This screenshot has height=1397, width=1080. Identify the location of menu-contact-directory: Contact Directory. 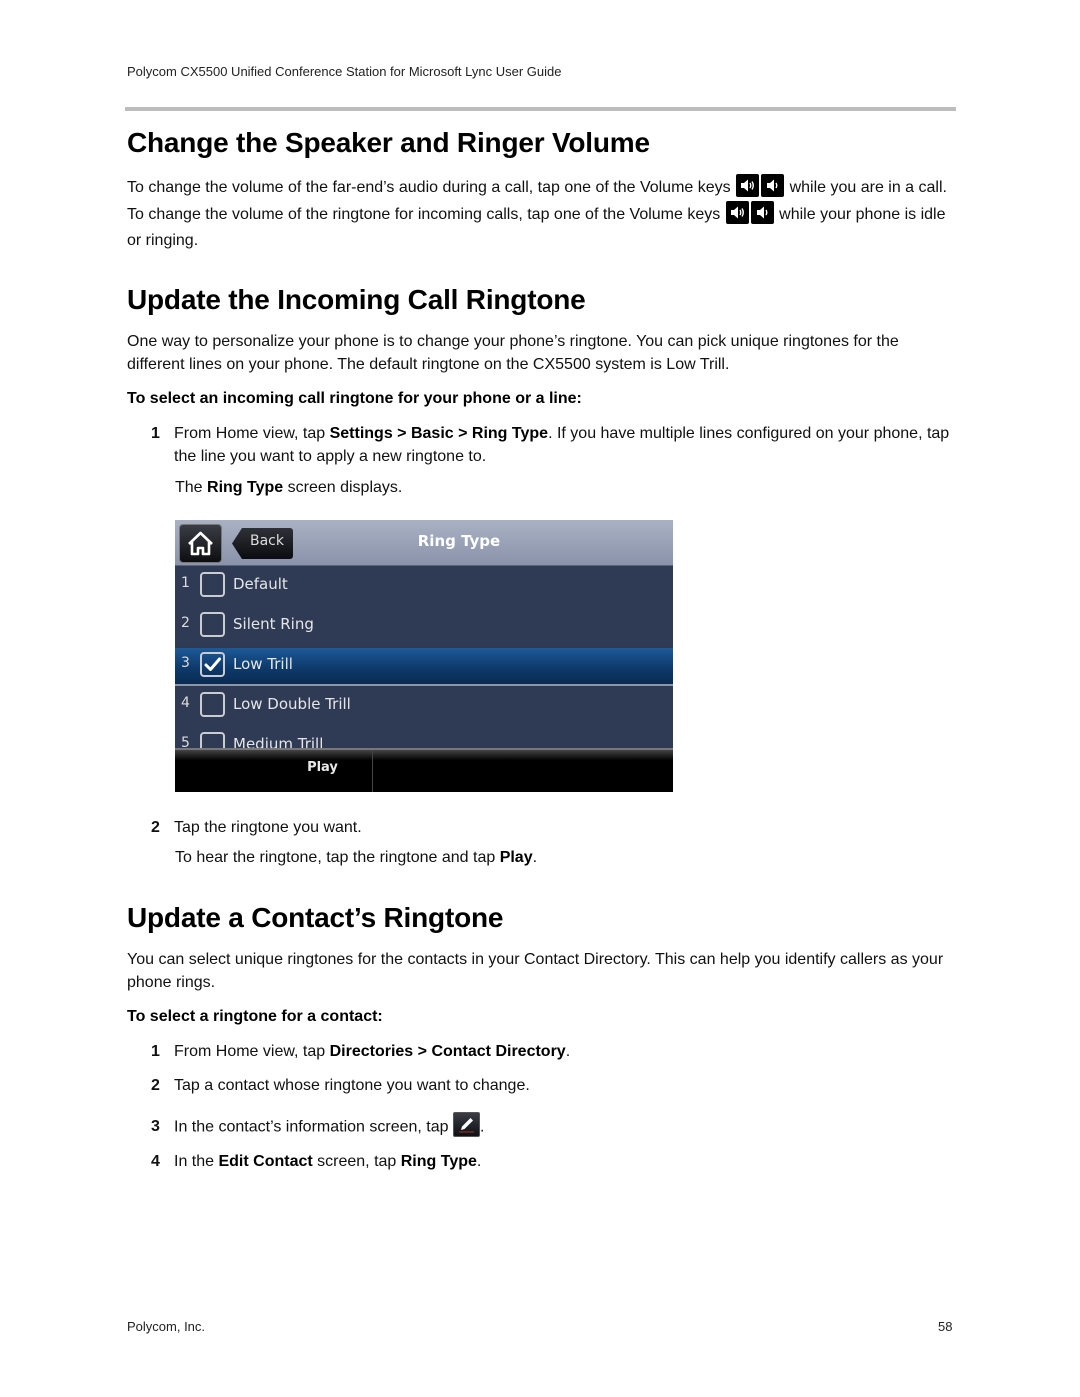
(498, 1051).